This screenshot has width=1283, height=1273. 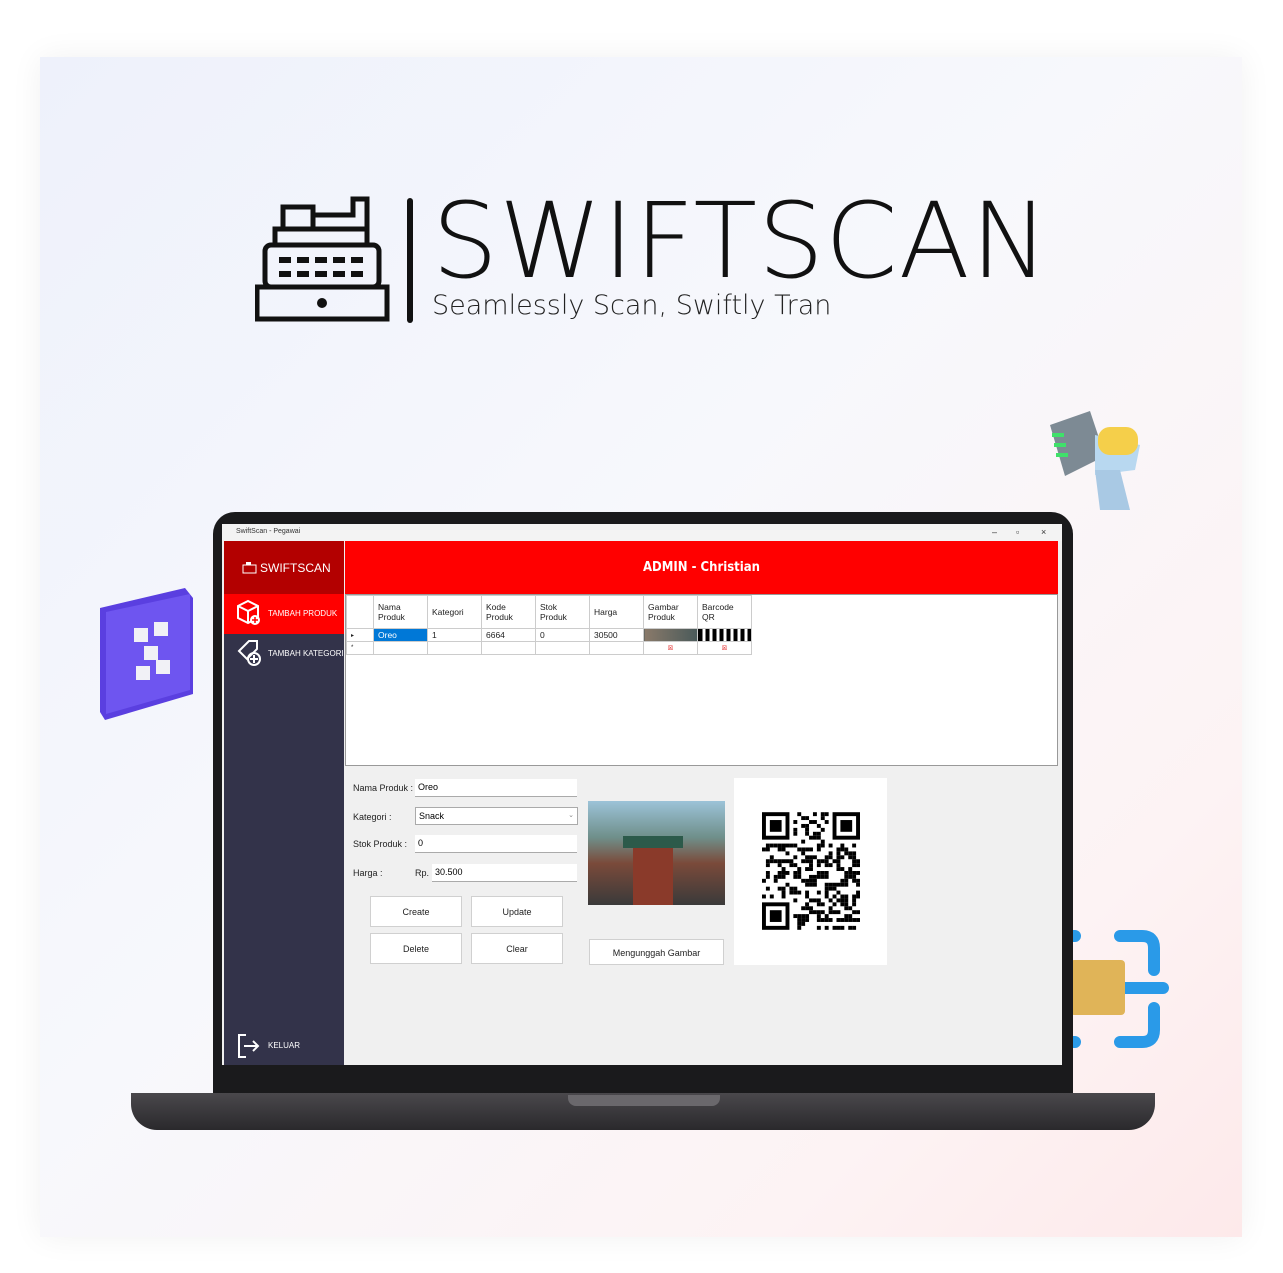 I want to click on qr-code-image, so click(x=811, y=871).